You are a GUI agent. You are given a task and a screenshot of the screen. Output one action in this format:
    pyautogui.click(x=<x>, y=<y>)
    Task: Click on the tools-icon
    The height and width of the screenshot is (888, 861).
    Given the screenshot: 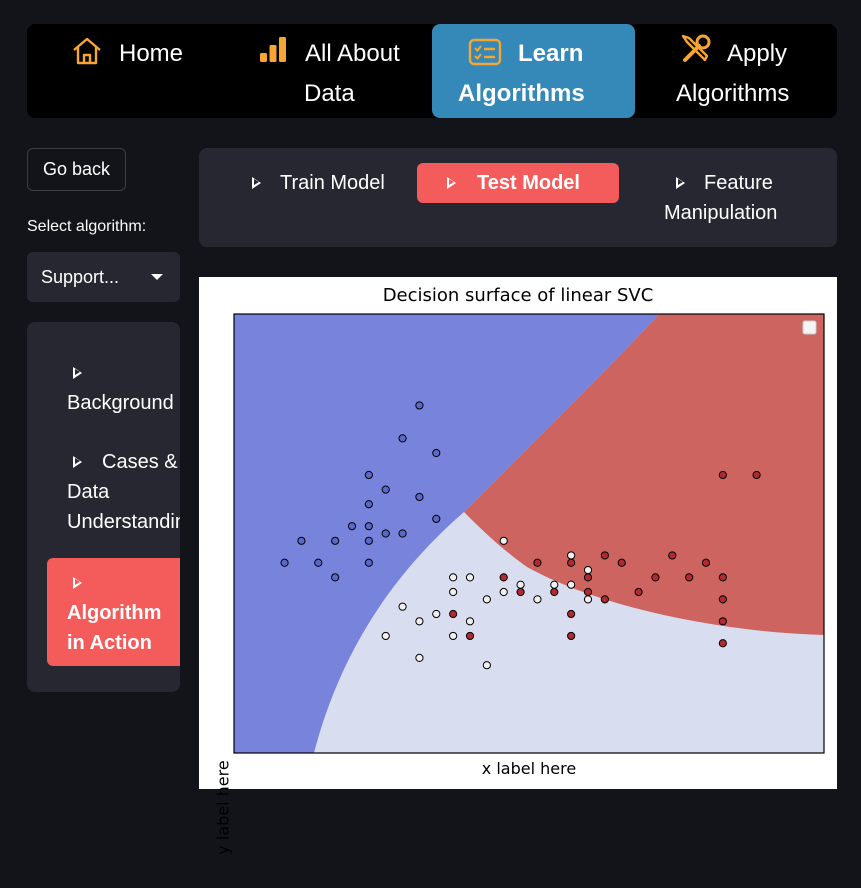 What is the action you would take?
    pyautogui.click(x=696, y=55)
    